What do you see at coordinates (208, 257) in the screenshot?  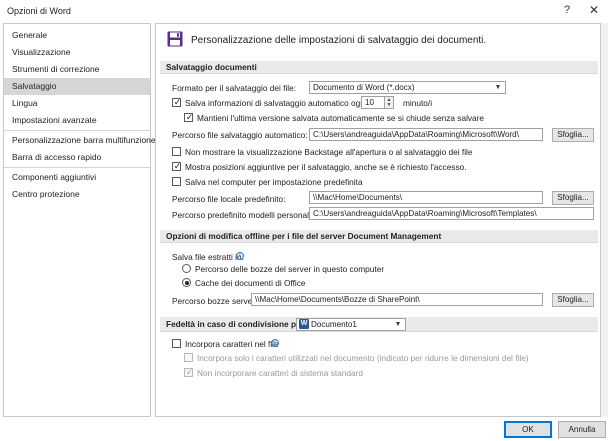 I see `save-checked-out-label: Salva file estratti in:` at bounding box center [208, 257].